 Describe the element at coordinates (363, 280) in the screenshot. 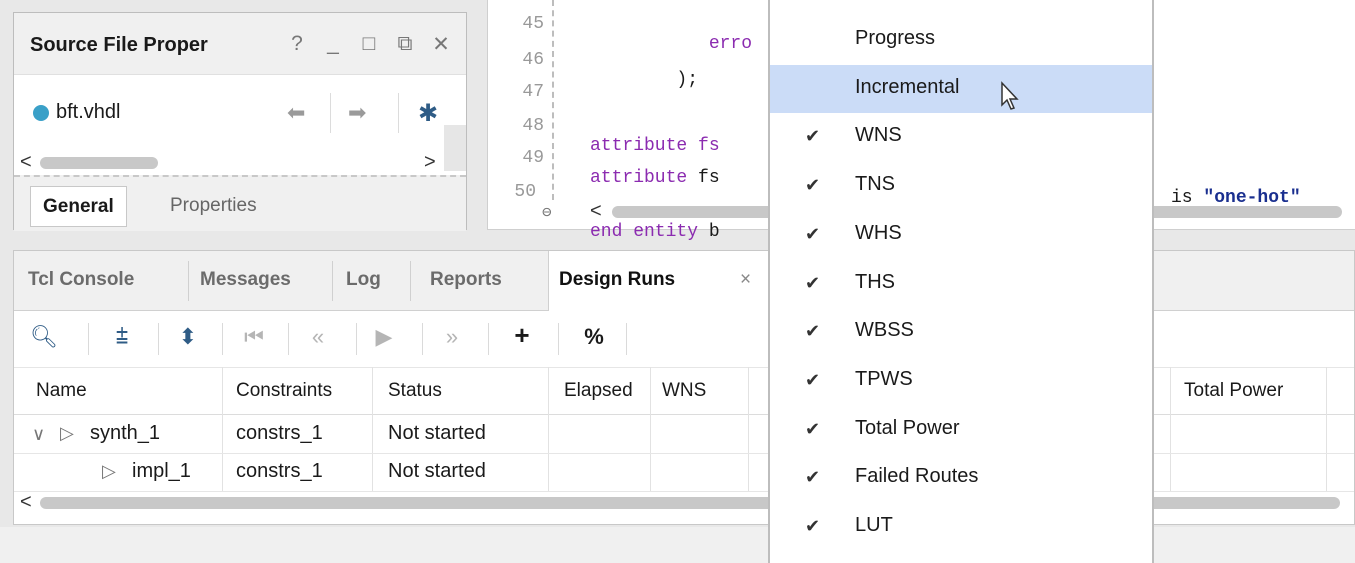

I see `tab-log: Log` at that location.